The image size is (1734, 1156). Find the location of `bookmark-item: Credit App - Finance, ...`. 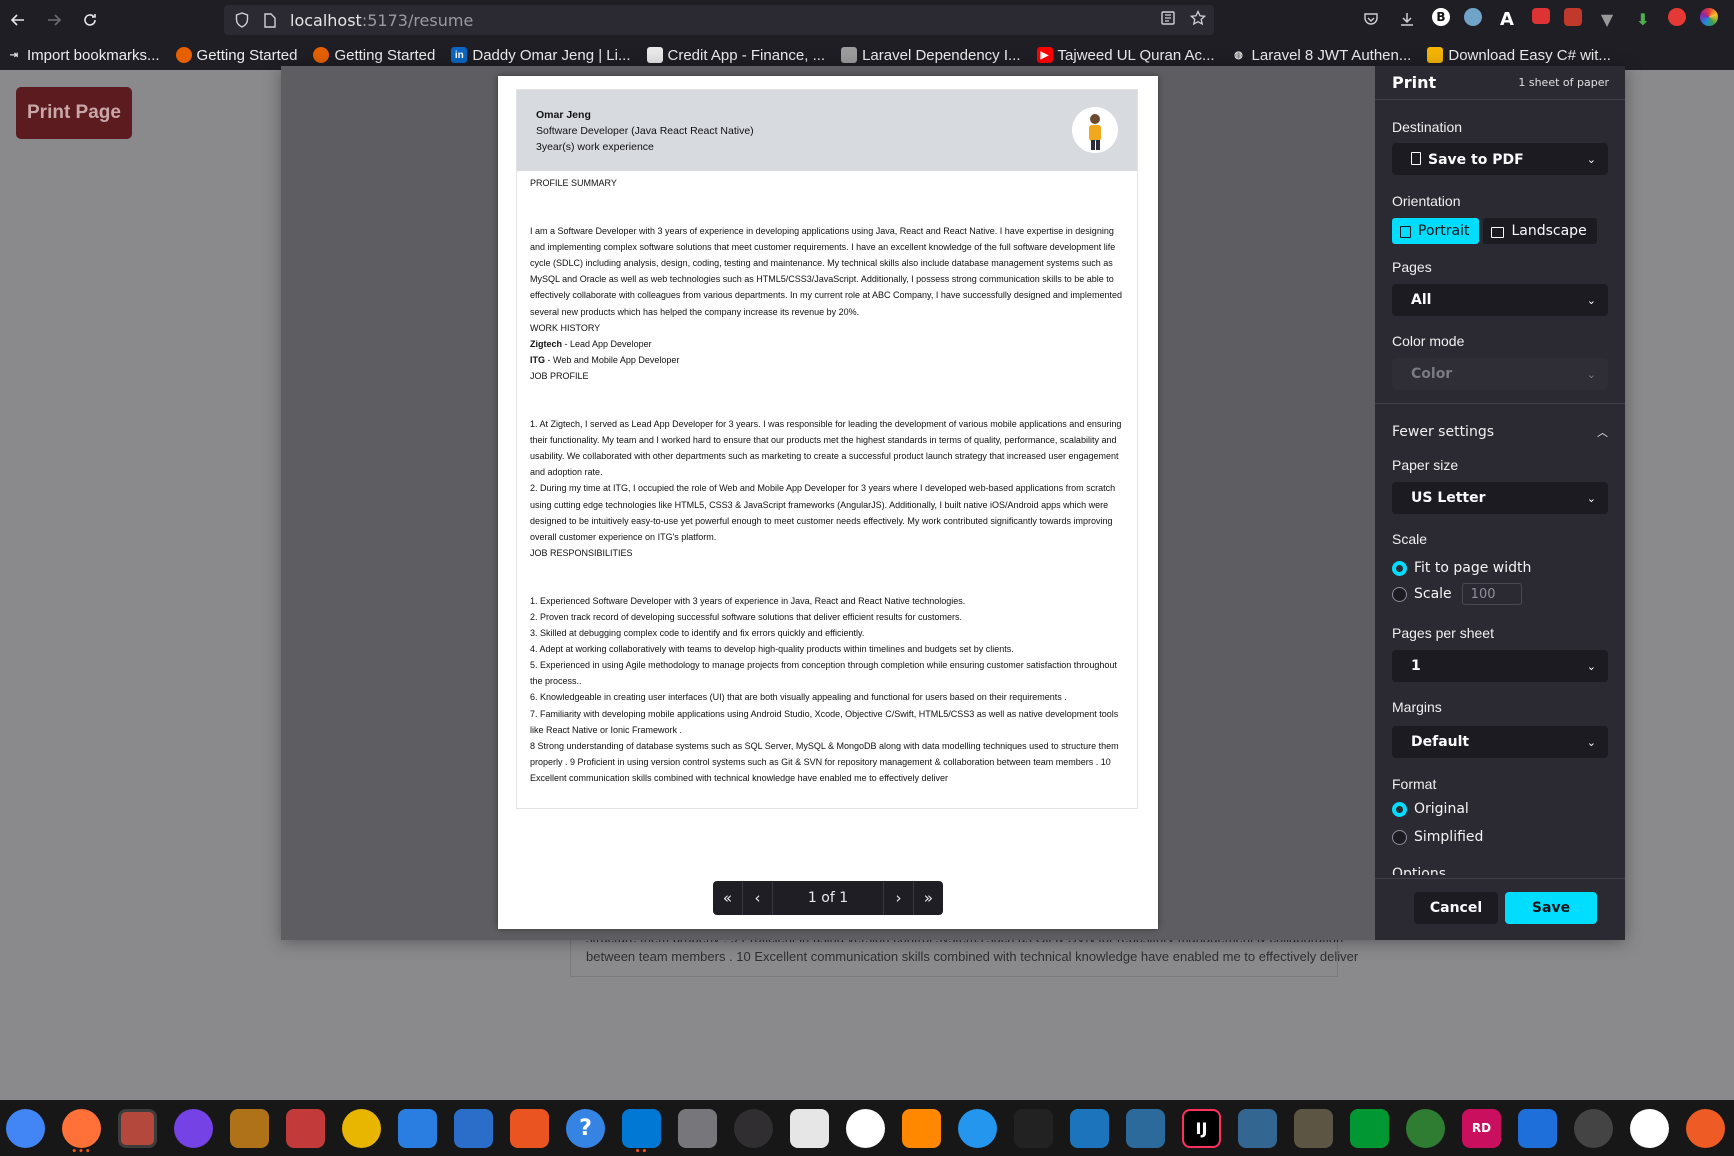

bookmark-item: Credit App - Finance, ... is located at coordinates (735, 55).